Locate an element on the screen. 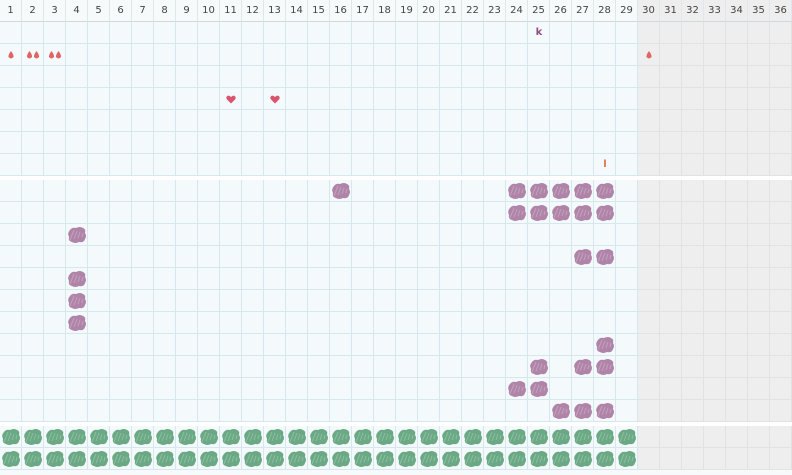 The height and width of the screenshot is (475, 792). column-header-28: 28 is located at coordinates (605, 11).